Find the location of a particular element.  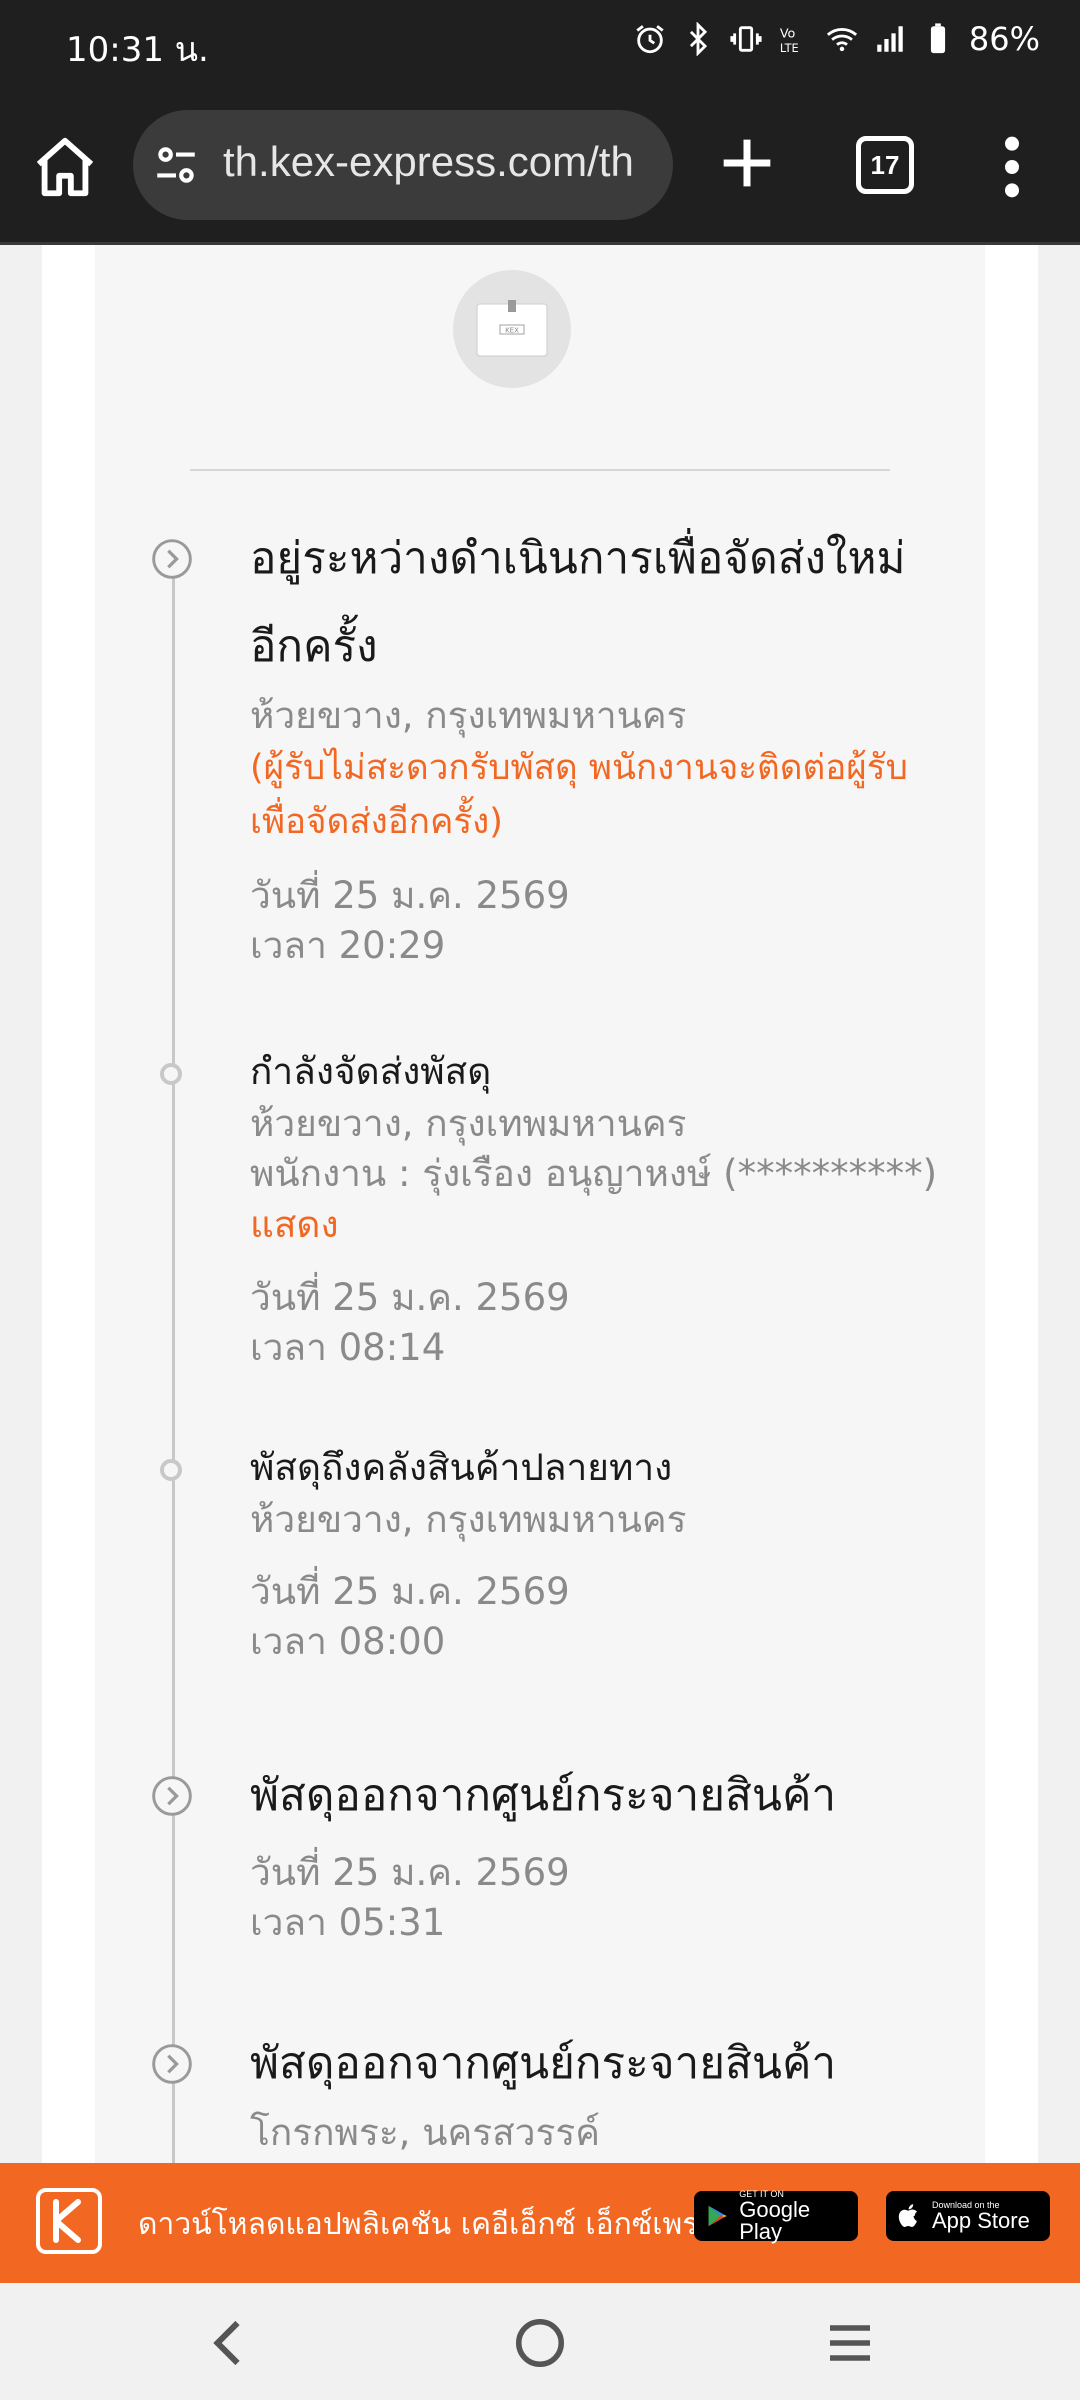

google-play-button: GET IT ON Google Play is located at coordinates (776, 2216).